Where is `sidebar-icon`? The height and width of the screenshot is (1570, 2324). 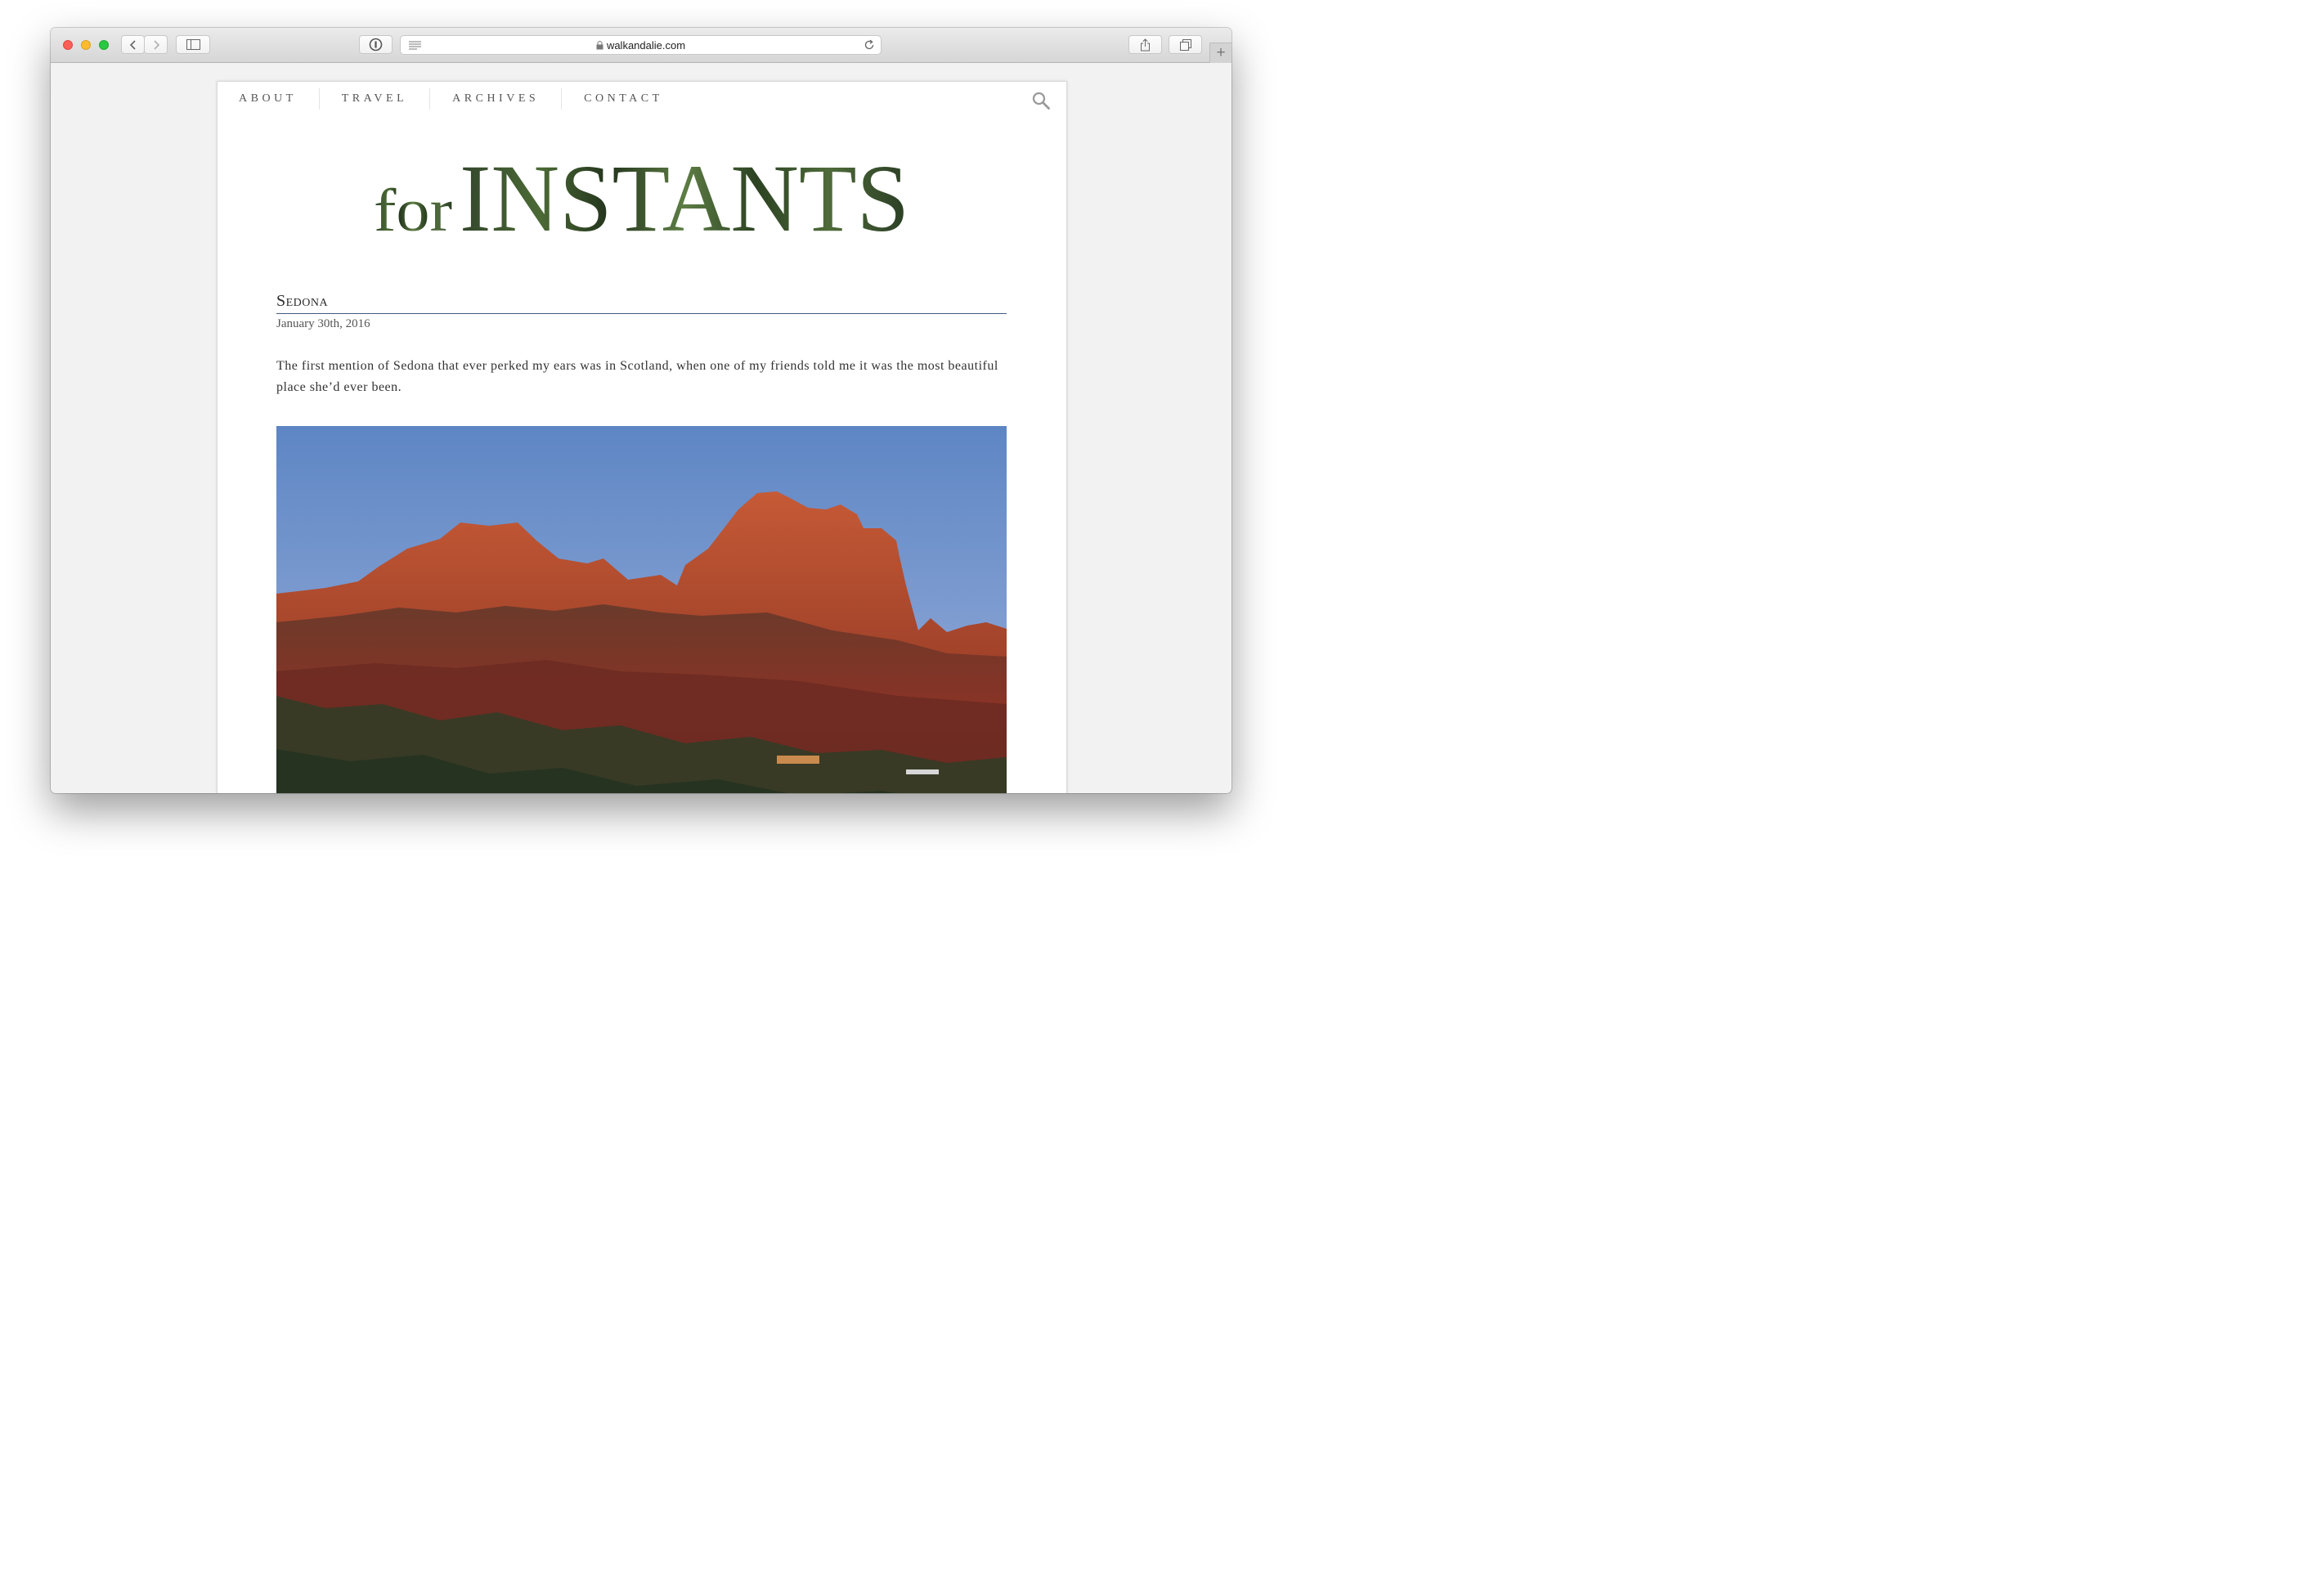 sidebar-icon is located at coordinates (193, 44).